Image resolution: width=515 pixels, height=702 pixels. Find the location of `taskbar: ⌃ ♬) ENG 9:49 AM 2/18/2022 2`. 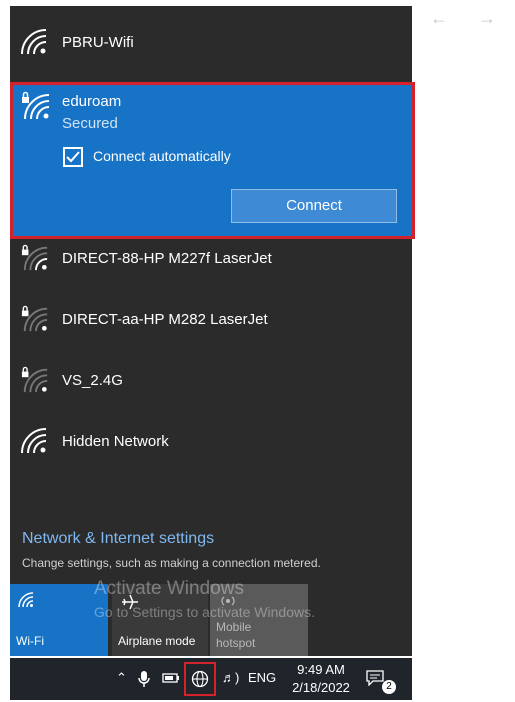

taskbar: ⌃ ♬) ENG 9:49 AM 2/18/2022 2 is located at coordinates (211, 679).